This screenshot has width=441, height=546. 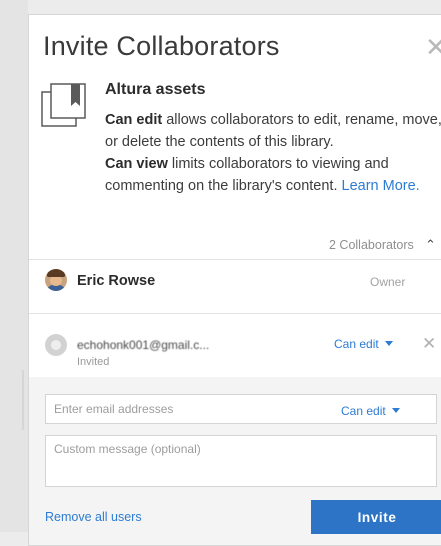 I want to click on invitee-permission-label: Can edit, so click(x=356, y=344).